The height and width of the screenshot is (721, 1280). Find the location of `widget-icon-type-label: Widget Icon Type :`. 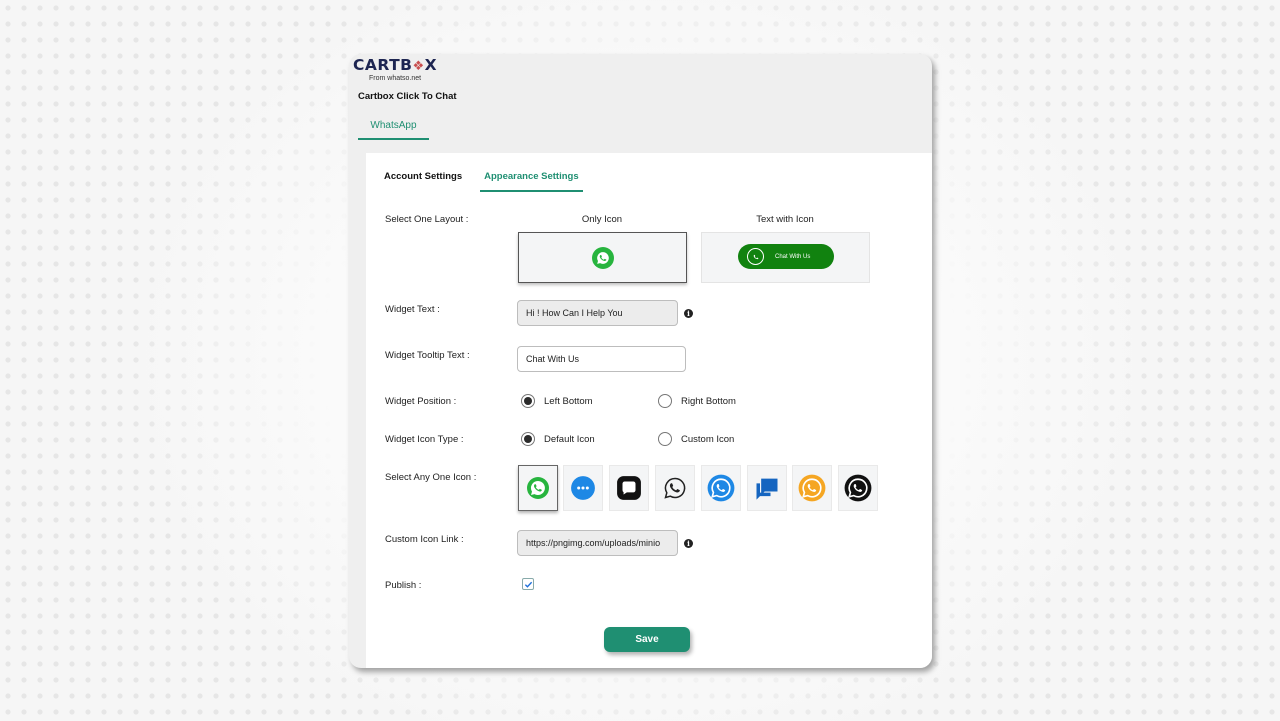

widget-icon-type-label: Widget Icon Type : is located at coordinates (424, 439).